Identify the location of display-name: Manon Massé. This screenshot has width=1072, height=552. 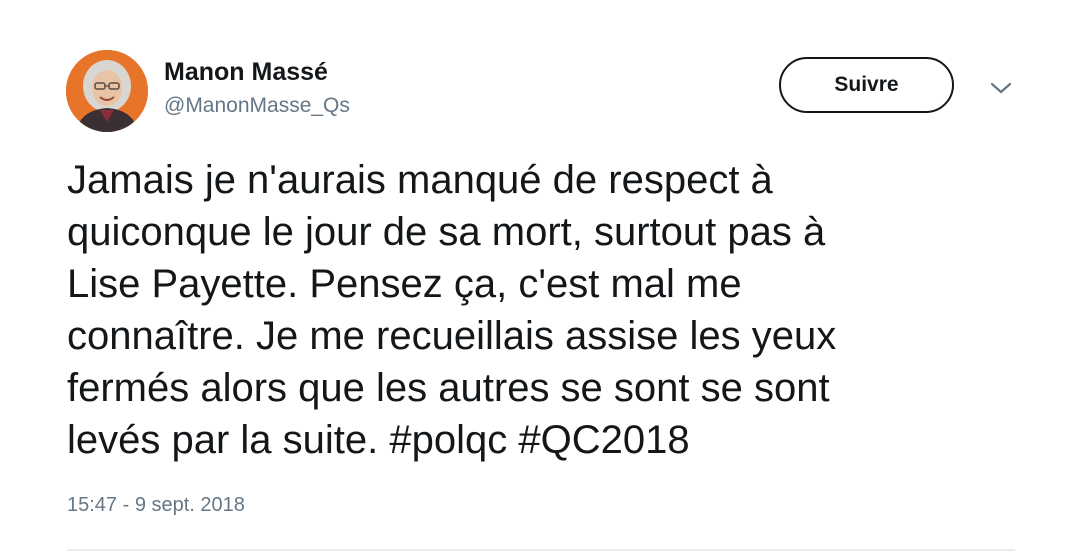
(246, 72).